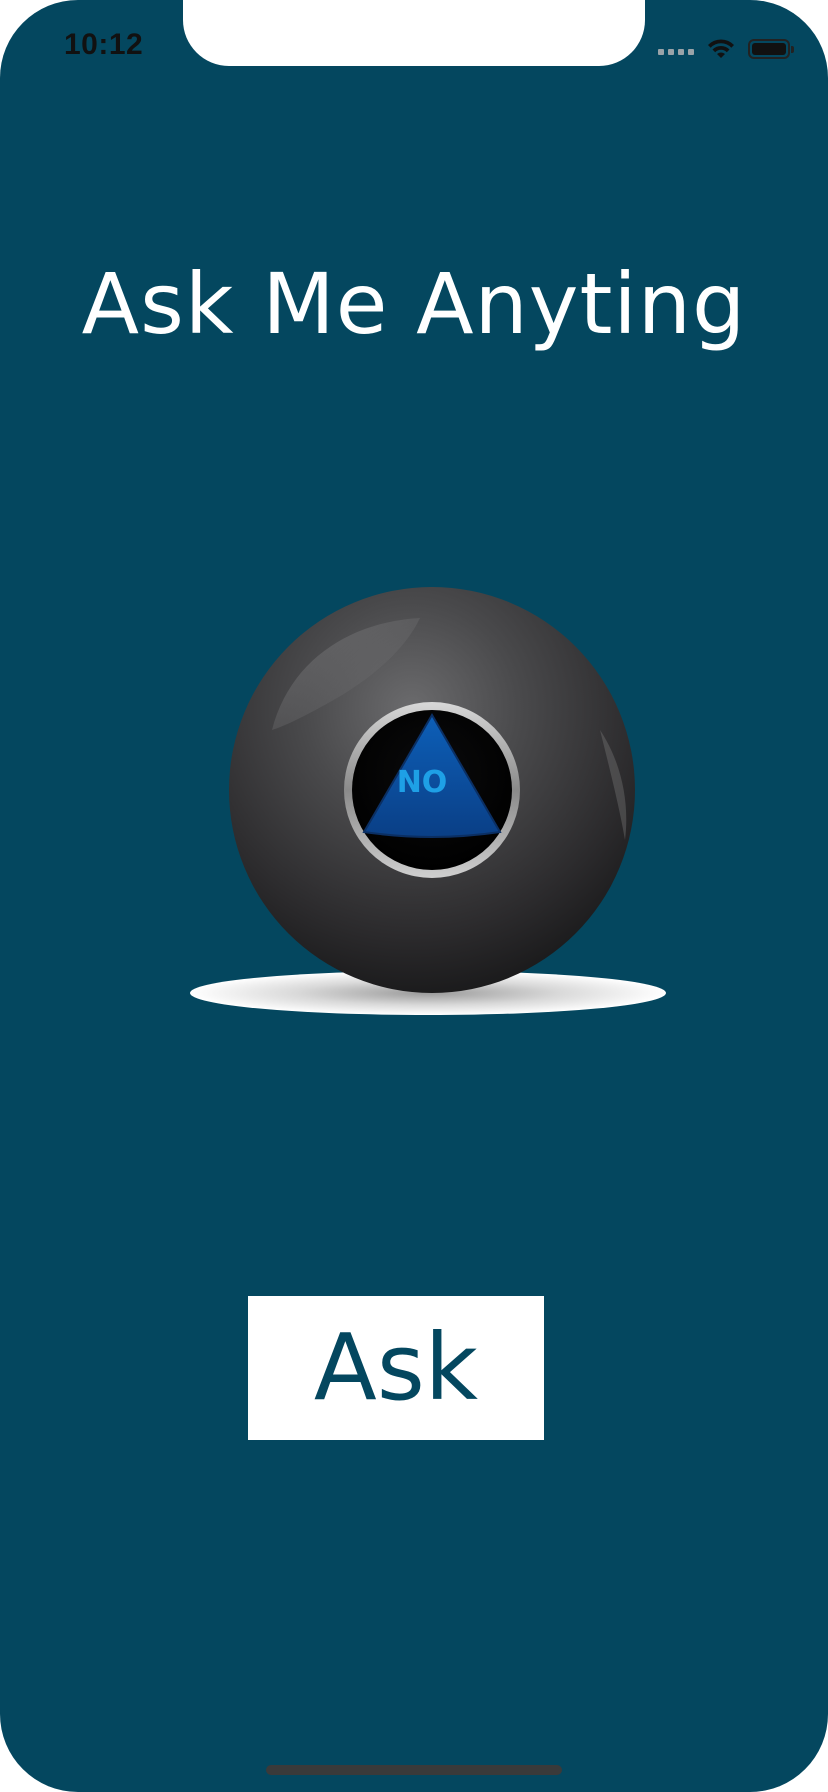 The width and height of the screenshot is (828, 1792). Describe the element at coordinates (396, 1368) in the screenshot. I see `ask-button: Ask` at that location.